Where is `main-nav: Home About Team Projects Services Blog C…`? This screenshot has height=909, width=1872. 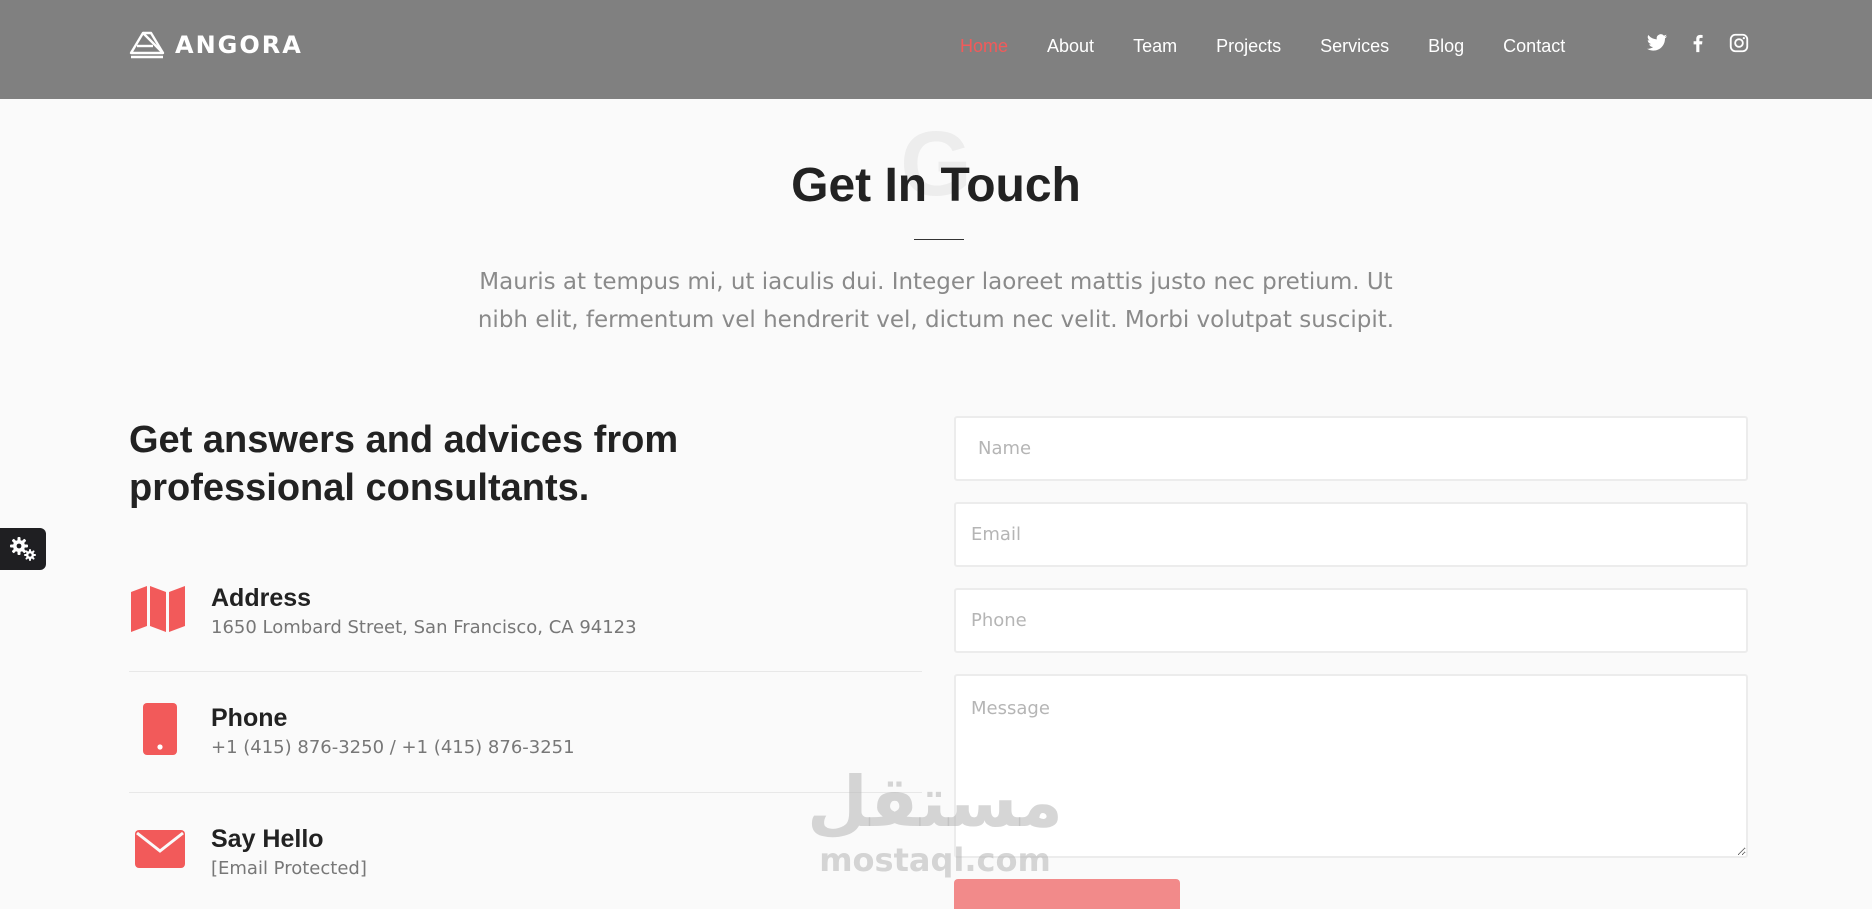 main-nav: Home About Team Projects Services Blog C… is located at coordinates (1282, 46).